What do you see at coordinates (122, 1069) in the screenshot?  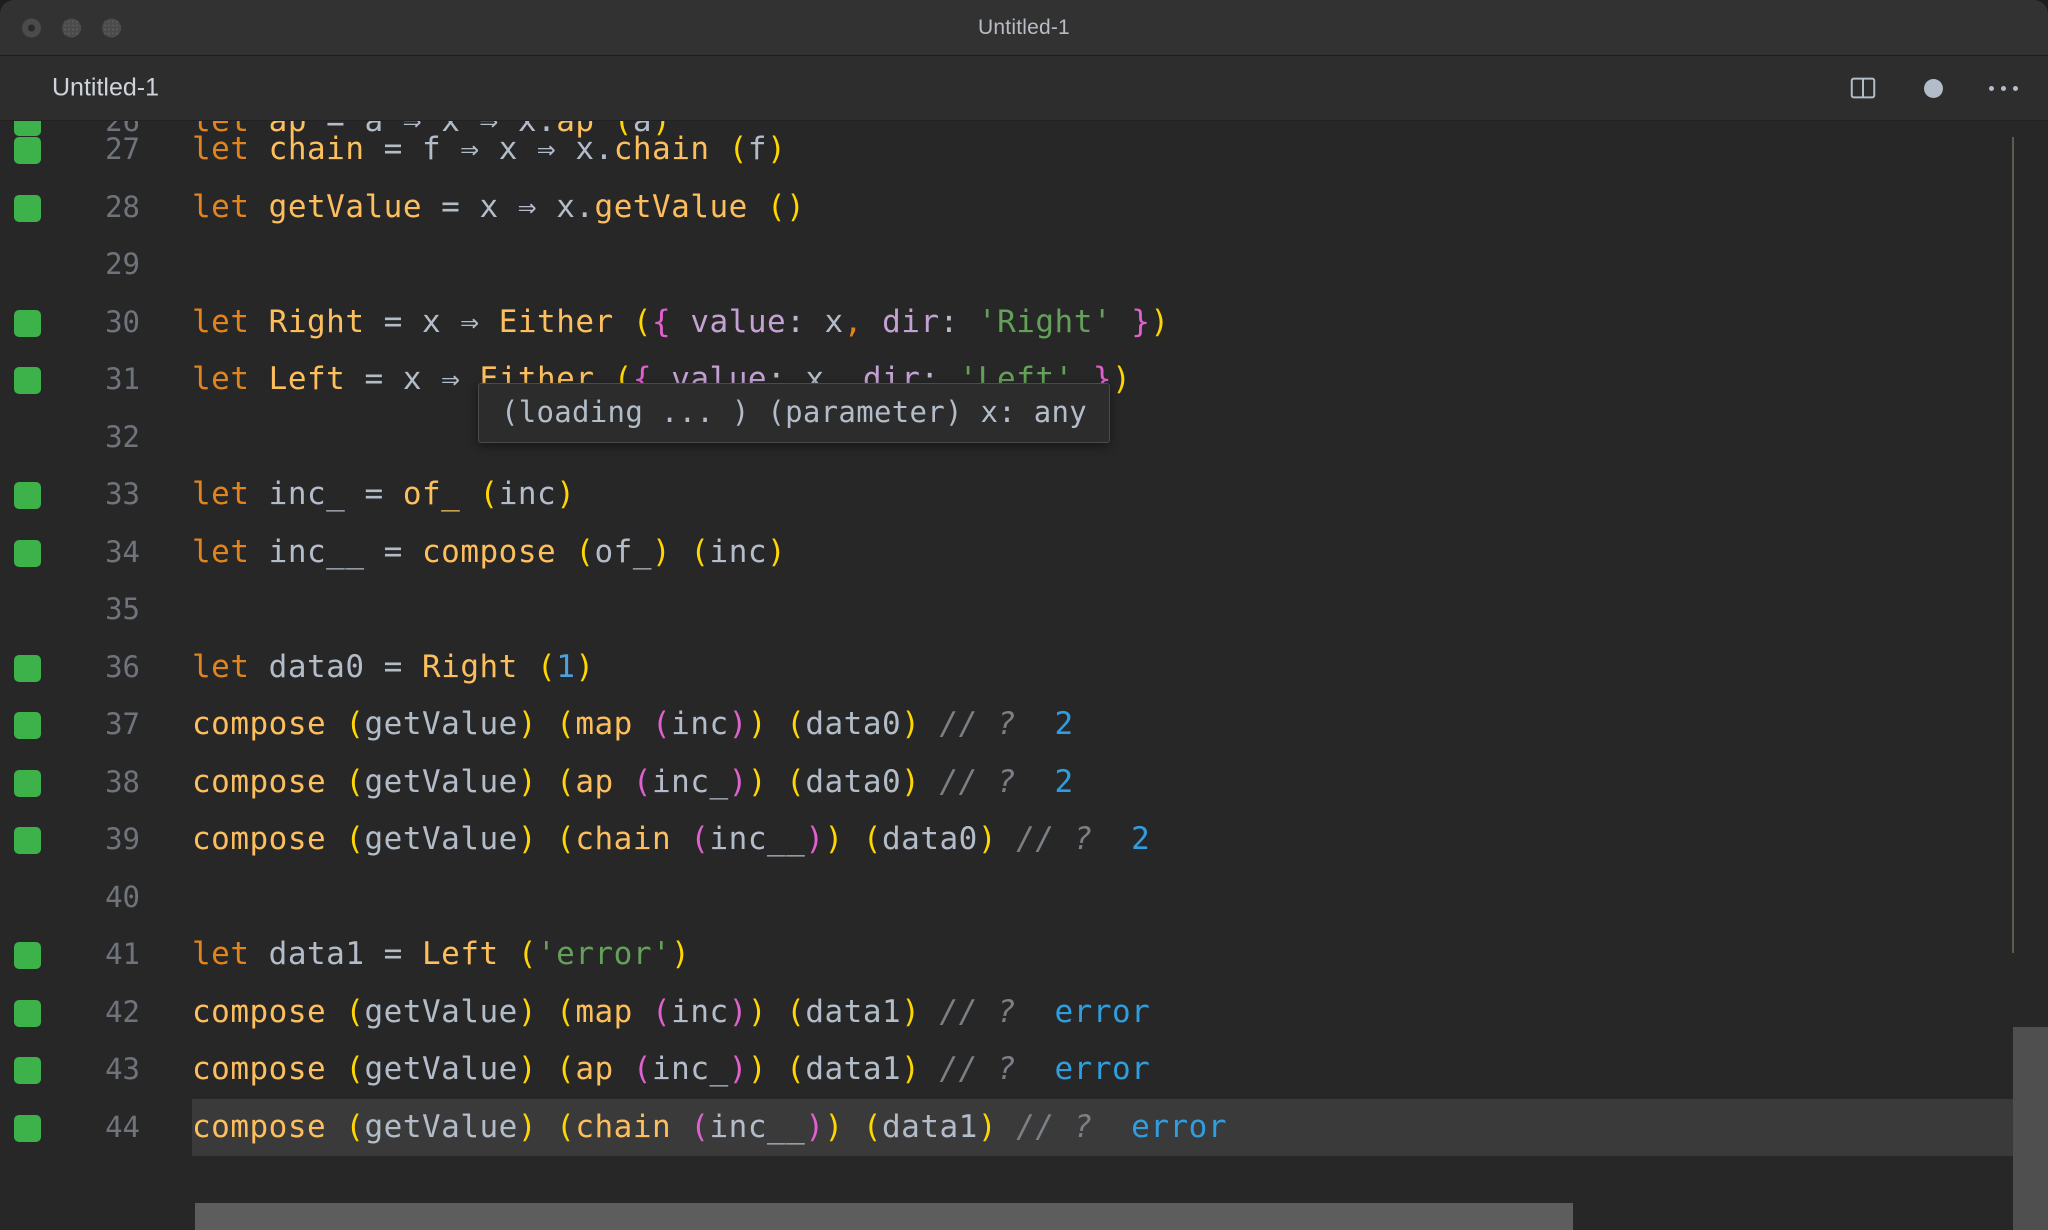 I see `line-number: 43` at bounding box center [122, 1069].